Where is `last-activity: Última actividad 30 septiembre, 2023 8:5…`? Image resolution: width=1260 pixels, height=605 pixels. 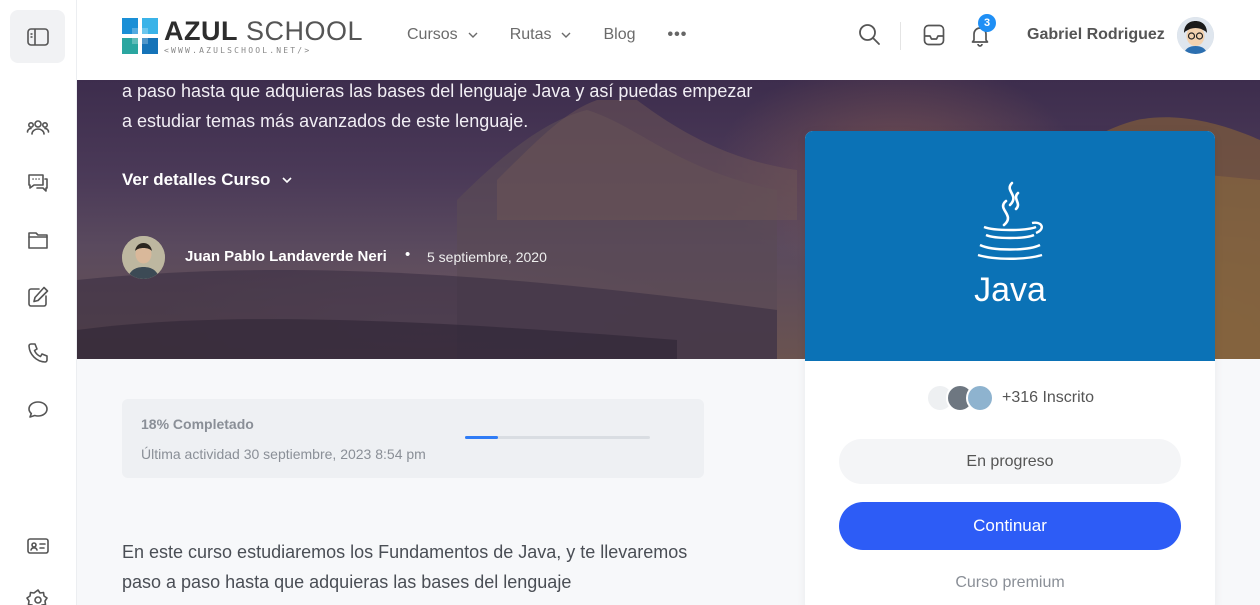 last-activity: Última actividad 30 septiembre, 2023 8:5… is located at coordinates (283, 454).